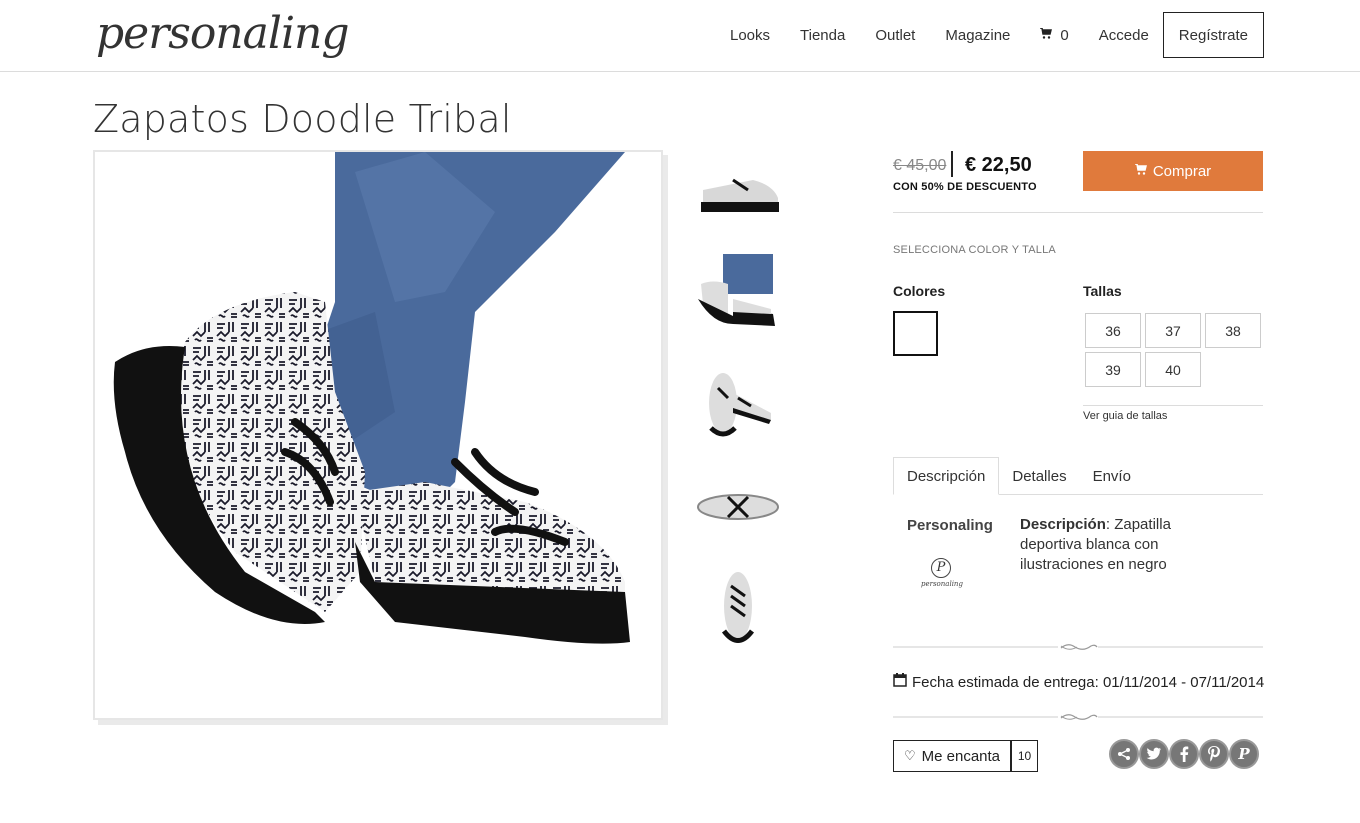  What do you see at coordinates (1024, 756) in the screenshot?
I see `like-count: 10` at bounding box center [1024, 756].